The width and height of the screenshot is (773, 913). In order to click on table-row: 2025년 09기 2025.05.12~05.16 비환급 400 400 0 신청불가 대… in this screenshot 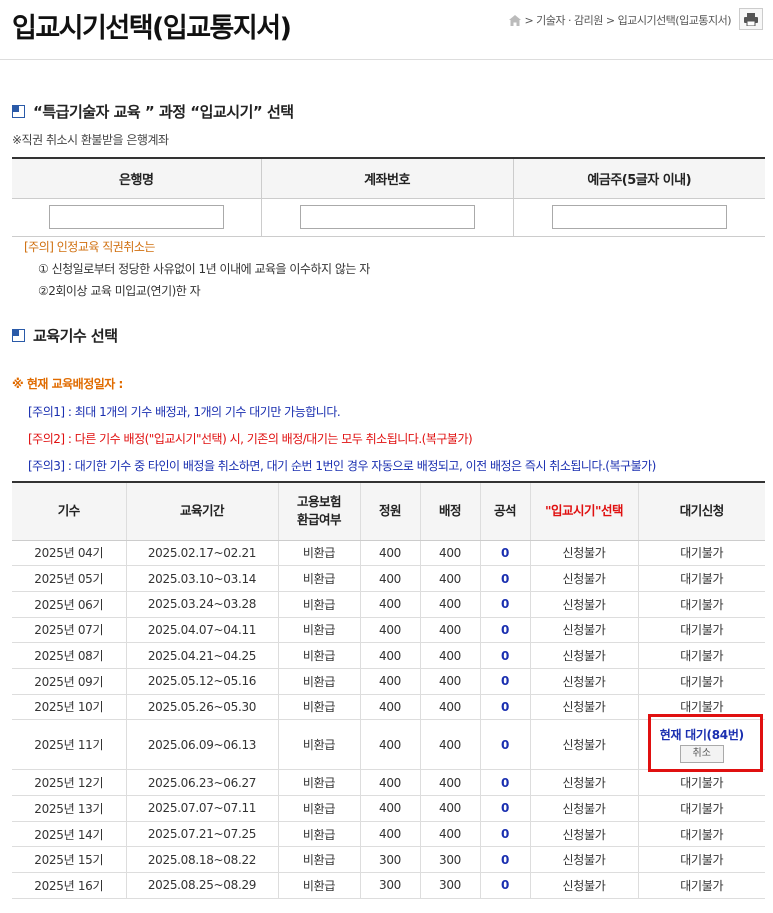, I will do `click(388, 681)`.